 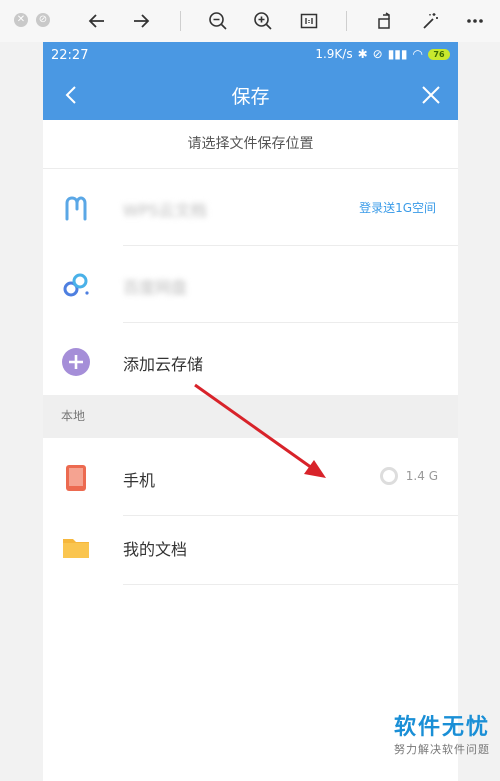 What do you see at coordinates (417, 54) in the screenshot?
I see `wifi-icon: ◠` at bounding box center [417, 54].